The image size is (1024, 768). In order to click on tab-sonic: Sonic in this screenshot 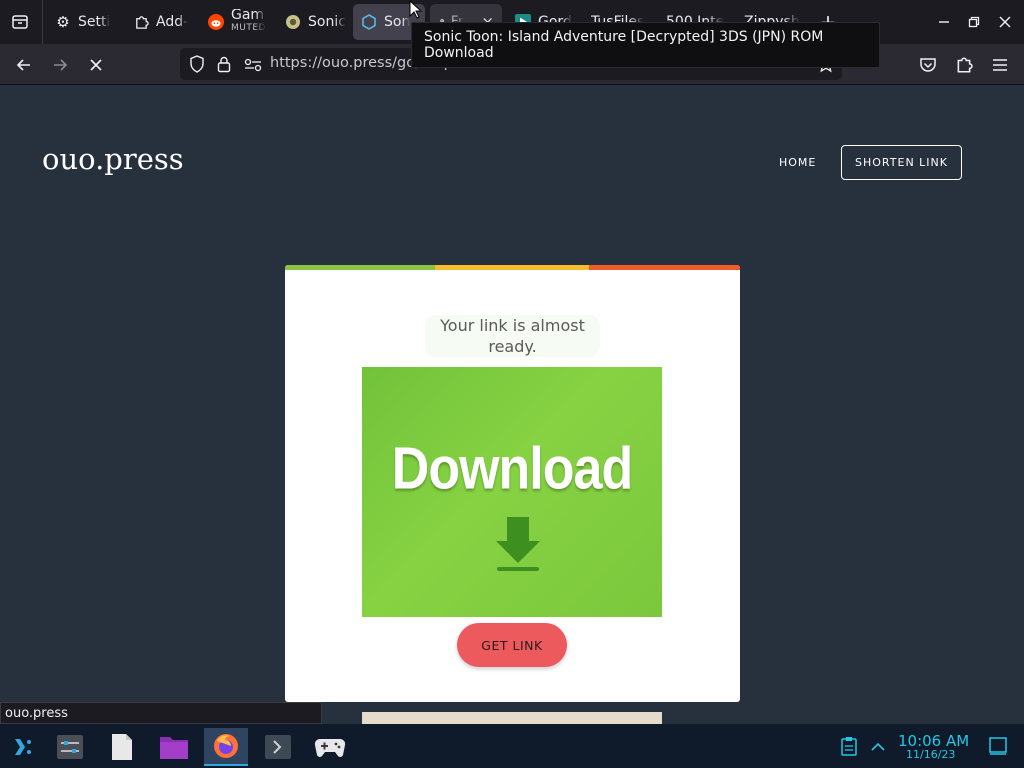, I will do `click(312, 22)`.